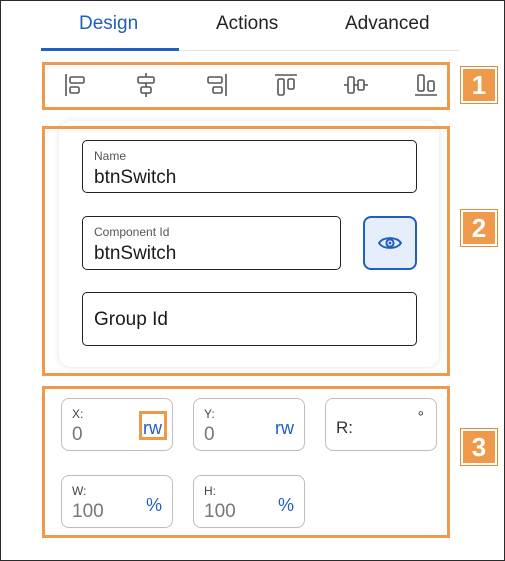  What do you see at coordinates (211, 243) in the screenshot?
I see `component-id-field: Component Id btnSwitch` at bounding box center [211, 243].